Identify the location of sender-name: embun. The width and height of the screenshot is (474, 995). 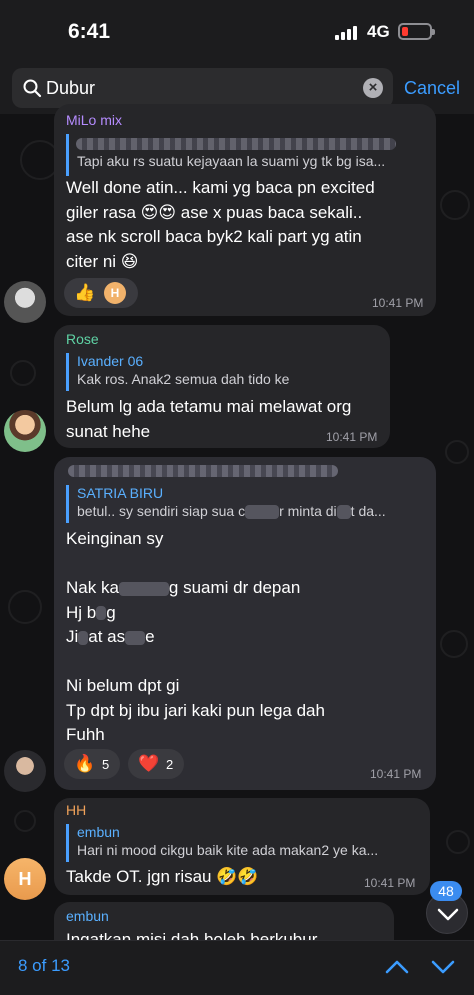
(87, 916).